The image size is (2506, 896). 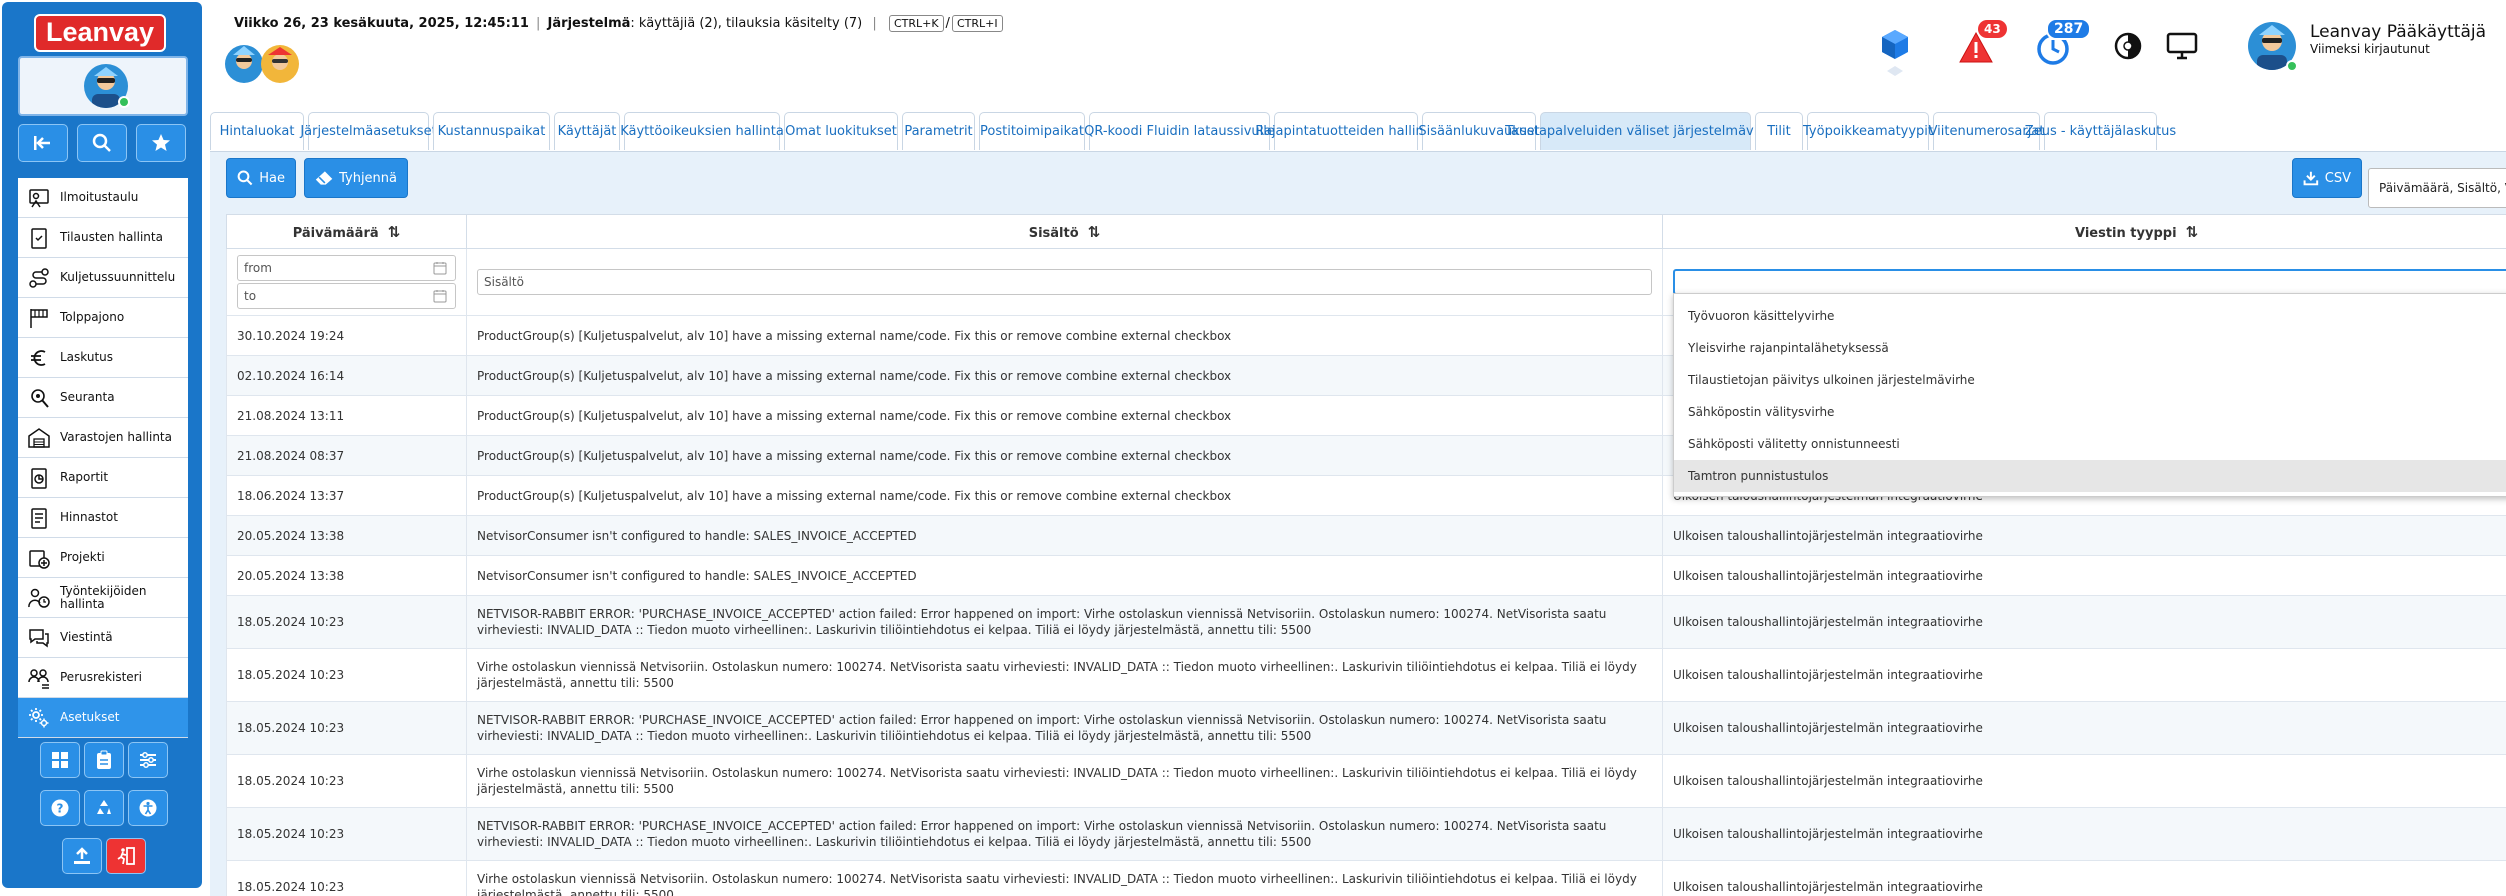 What do you see at coordinates (702, 131) in the screenshot?
I see `tab-käyttöoikeuksien-hallinta: Käyttöoikeuksien hallinta` at bounding box center [702, 131].